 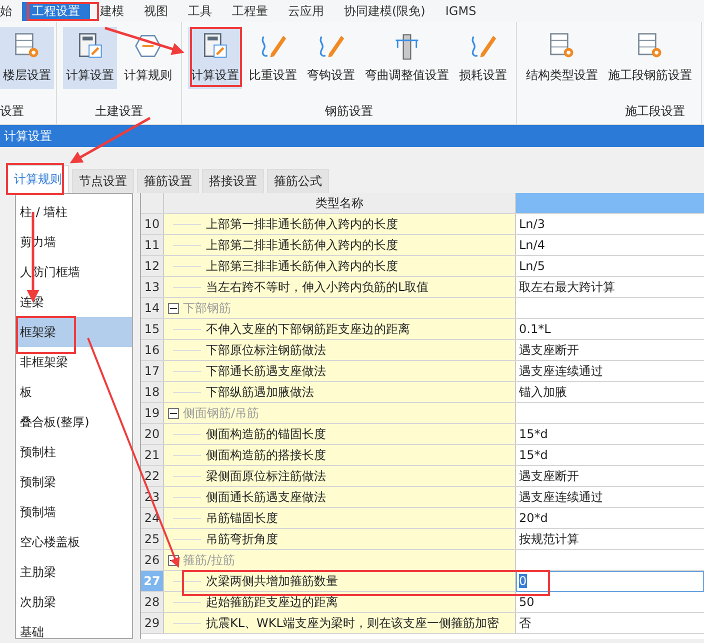 What do you see at coordinates (74, 512) in the screenshot?
I see `category-item: 预制墙` at bounding box center [74, 512].